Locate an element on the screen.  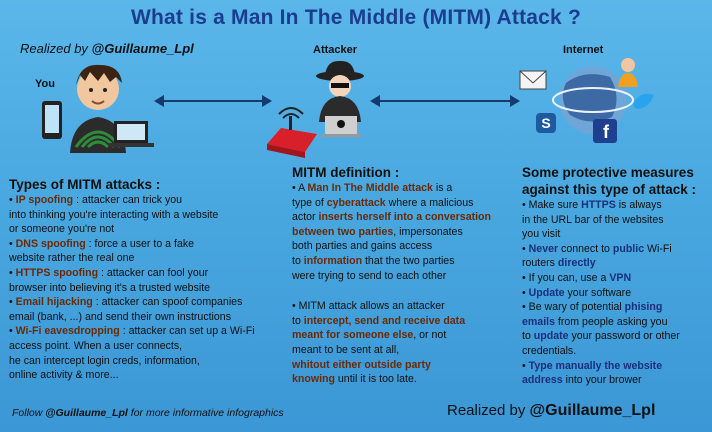
email-icon is located at coordinates (533, 80).